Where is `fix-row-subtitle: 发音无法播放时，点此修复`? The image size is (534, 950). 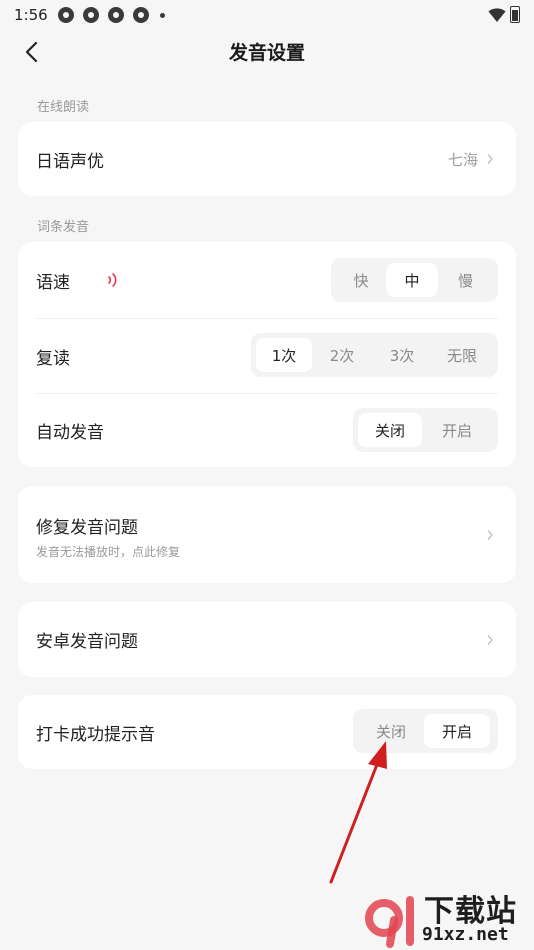 fix-row-subtitle: 发音无法播放时，点此修复 is located at coordinates (108, 552).